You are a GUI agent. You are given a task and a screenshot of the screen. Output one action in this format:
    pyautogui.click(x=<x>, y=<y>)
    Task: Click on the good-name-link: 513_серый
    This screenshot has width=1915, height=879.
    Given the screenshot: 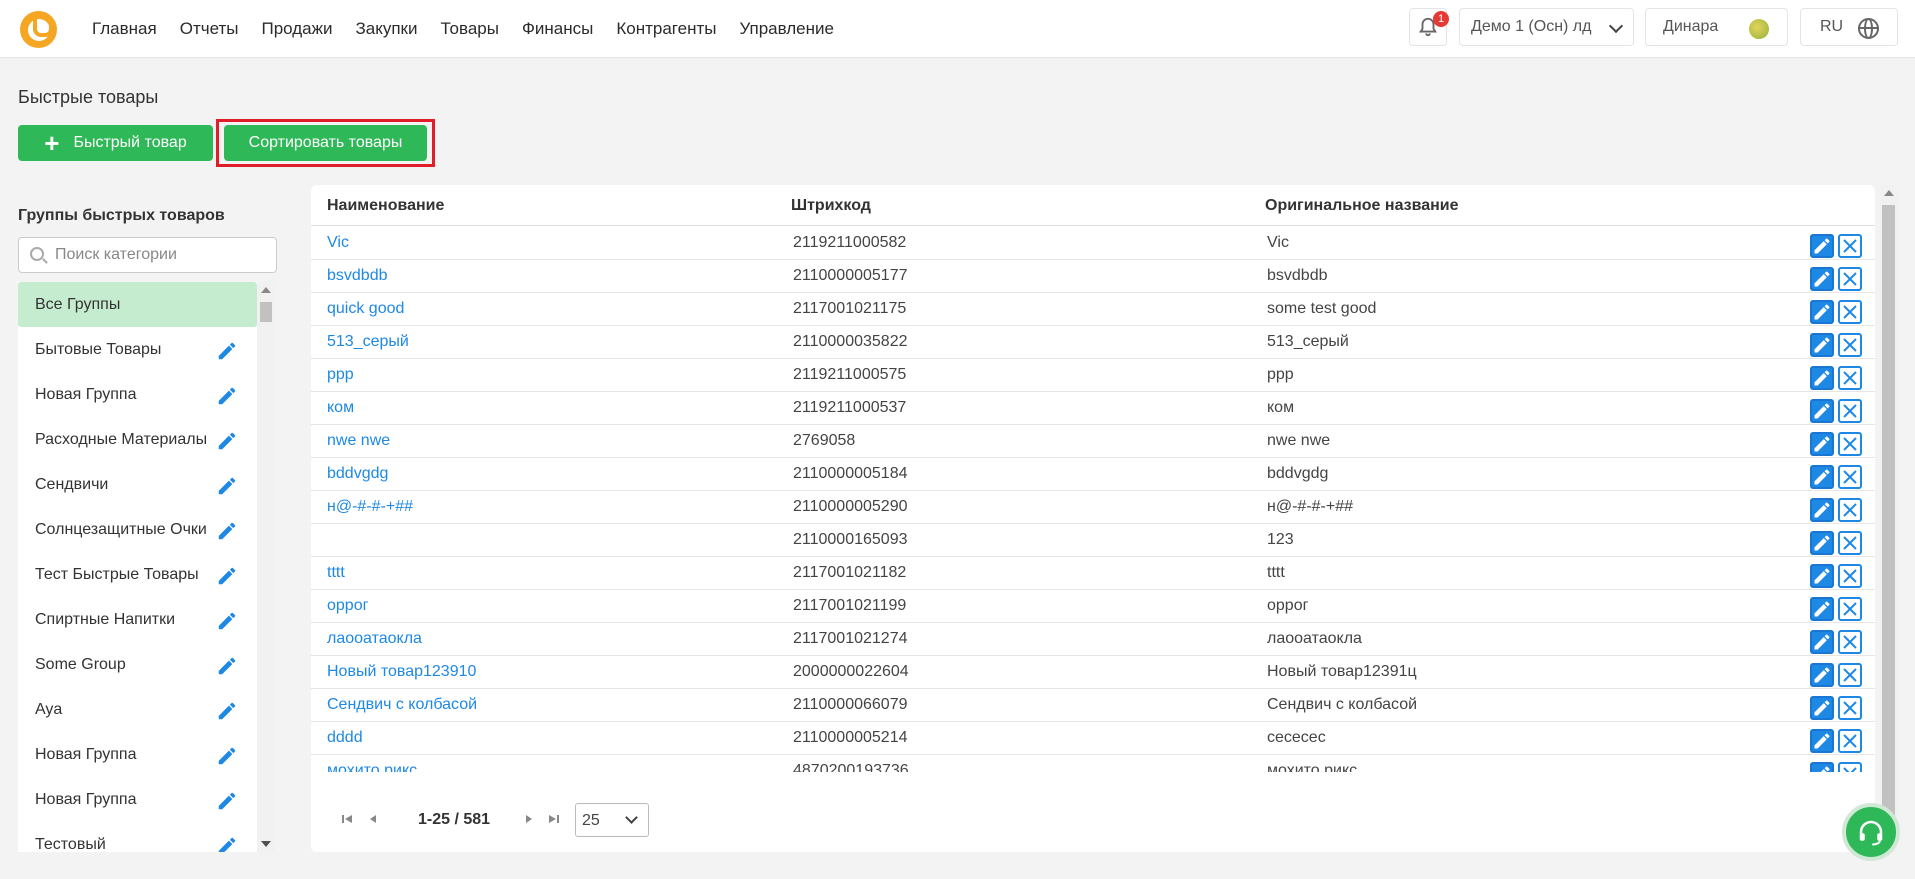 What is the action you would take?
    pyautogui.click(x=368, y=342)
    